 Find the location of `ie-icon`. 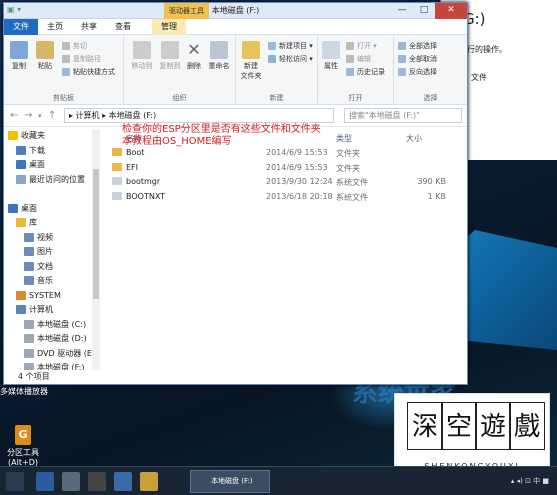

ie-icon is located at coordinates (45, 481).